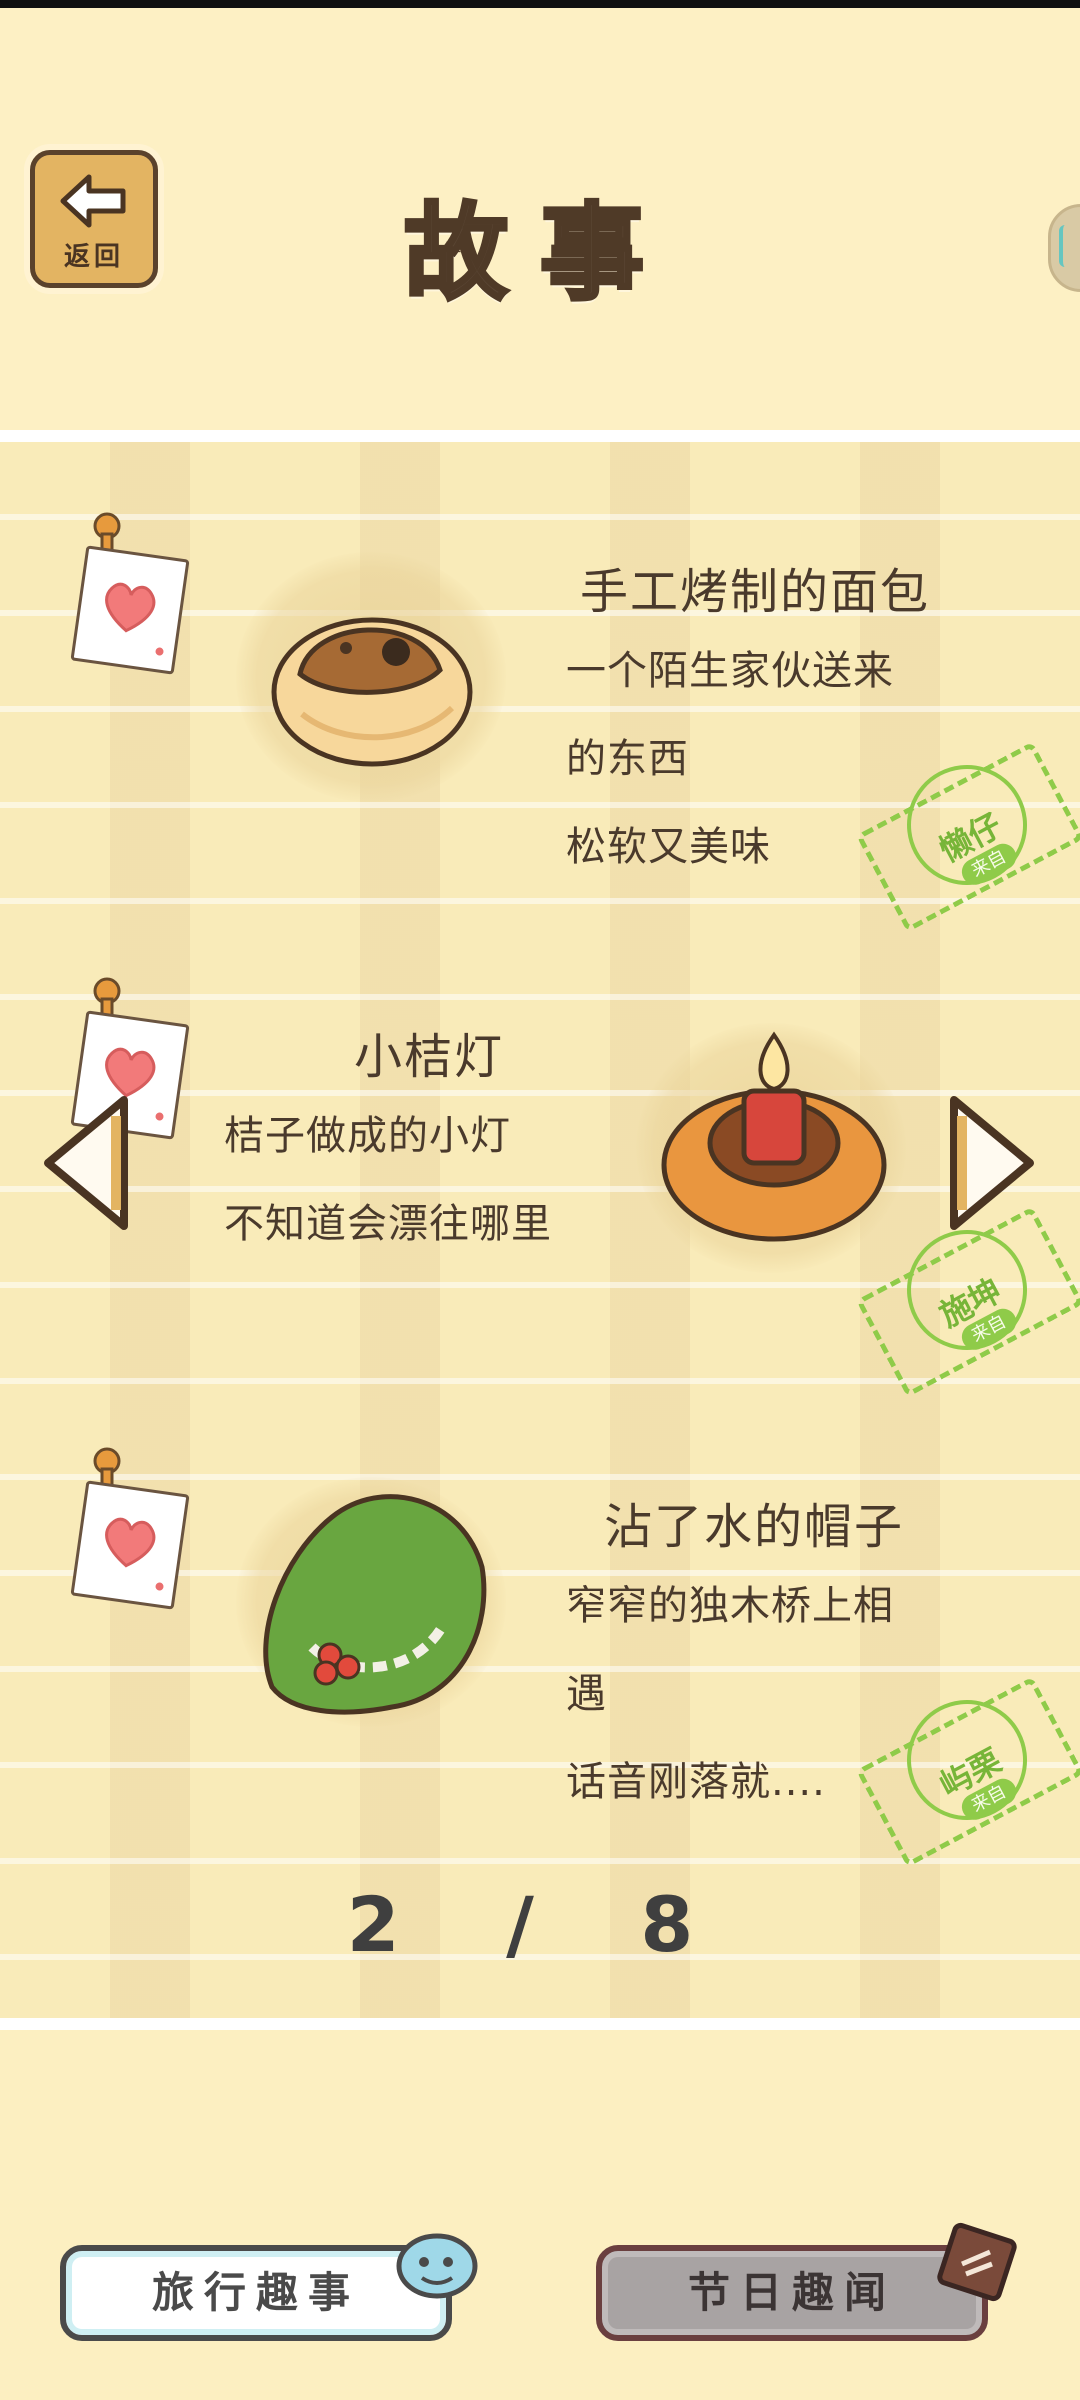 This screenshot has width=1080, height=2400. Describe the element at coordinates (730, 671) in the screenshot. I see `story-line: 一个陌生家伙送来` at that location.